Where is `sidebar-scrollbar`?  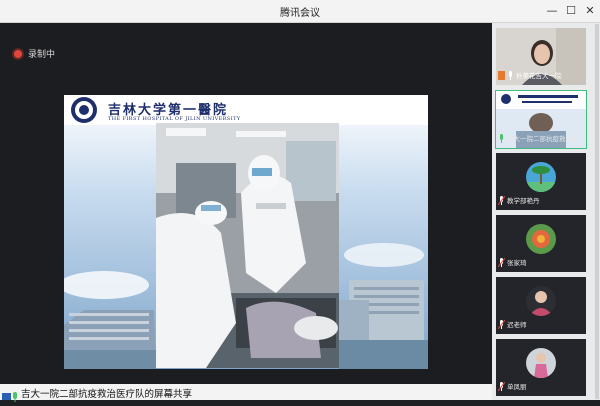
sidebar-scrollbar is located at coordinates (597, 211).